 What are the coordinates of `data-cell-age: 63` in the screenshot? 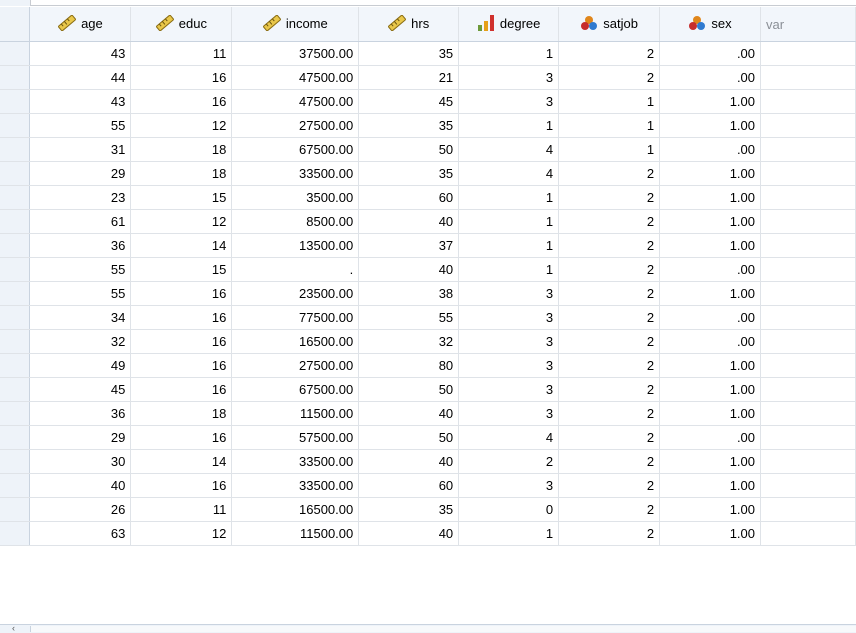 It's located at (80, 533).